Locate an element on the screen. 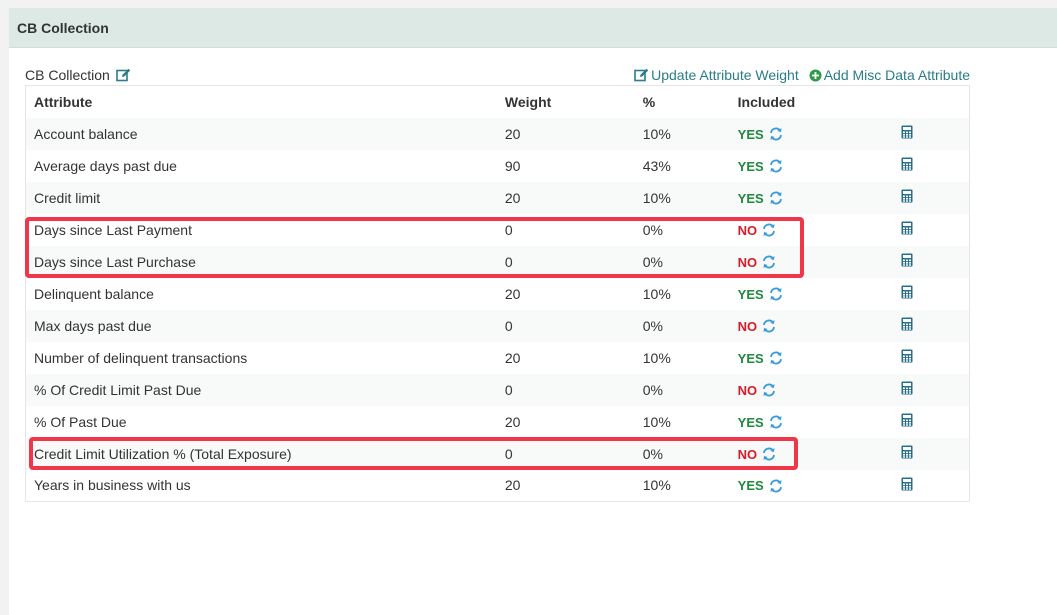 Image resolution: width=1057 pixels, height=615 pixels. table-row: Delinquent balance 20 10% YES is located at coordinates (497, 293).